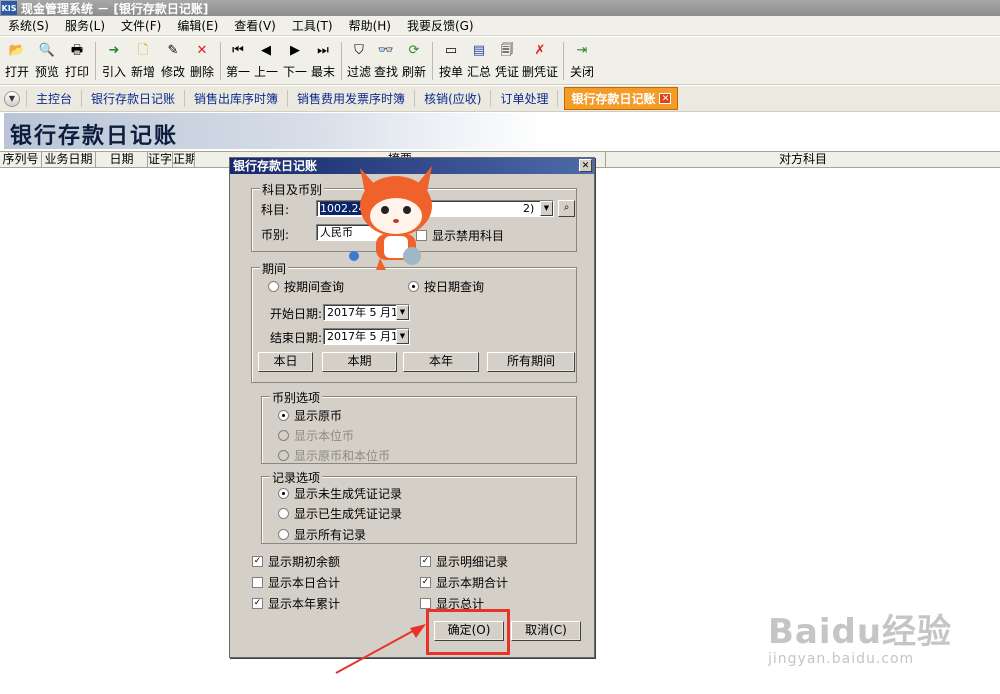 This screenshot has height=694, width=1000. What do you see at coordinates (366, 312) in the screenshot?
I see `start-date-picker: 2017年 5 月16日 ▼` at bounding box center [366, 312].